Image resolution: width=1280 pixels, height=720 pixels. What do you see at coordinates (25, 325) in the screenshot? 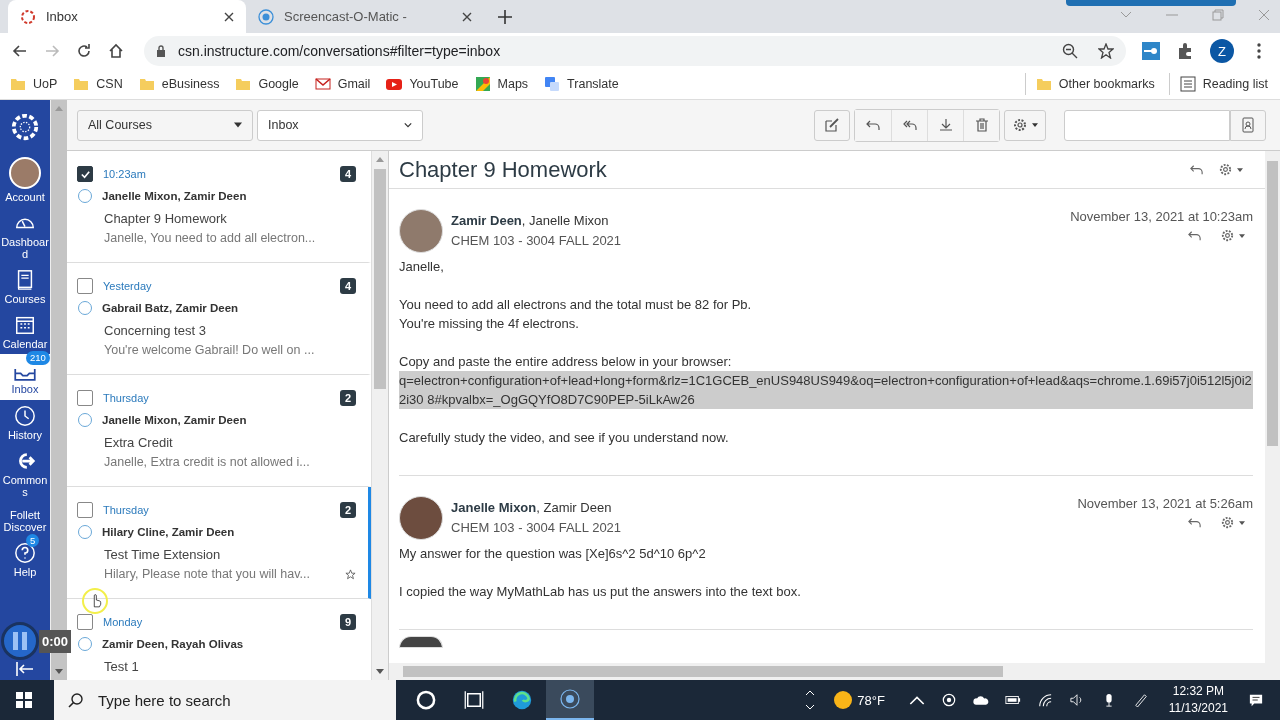
I see `calendar-icon` at bounding box center [25, 325].